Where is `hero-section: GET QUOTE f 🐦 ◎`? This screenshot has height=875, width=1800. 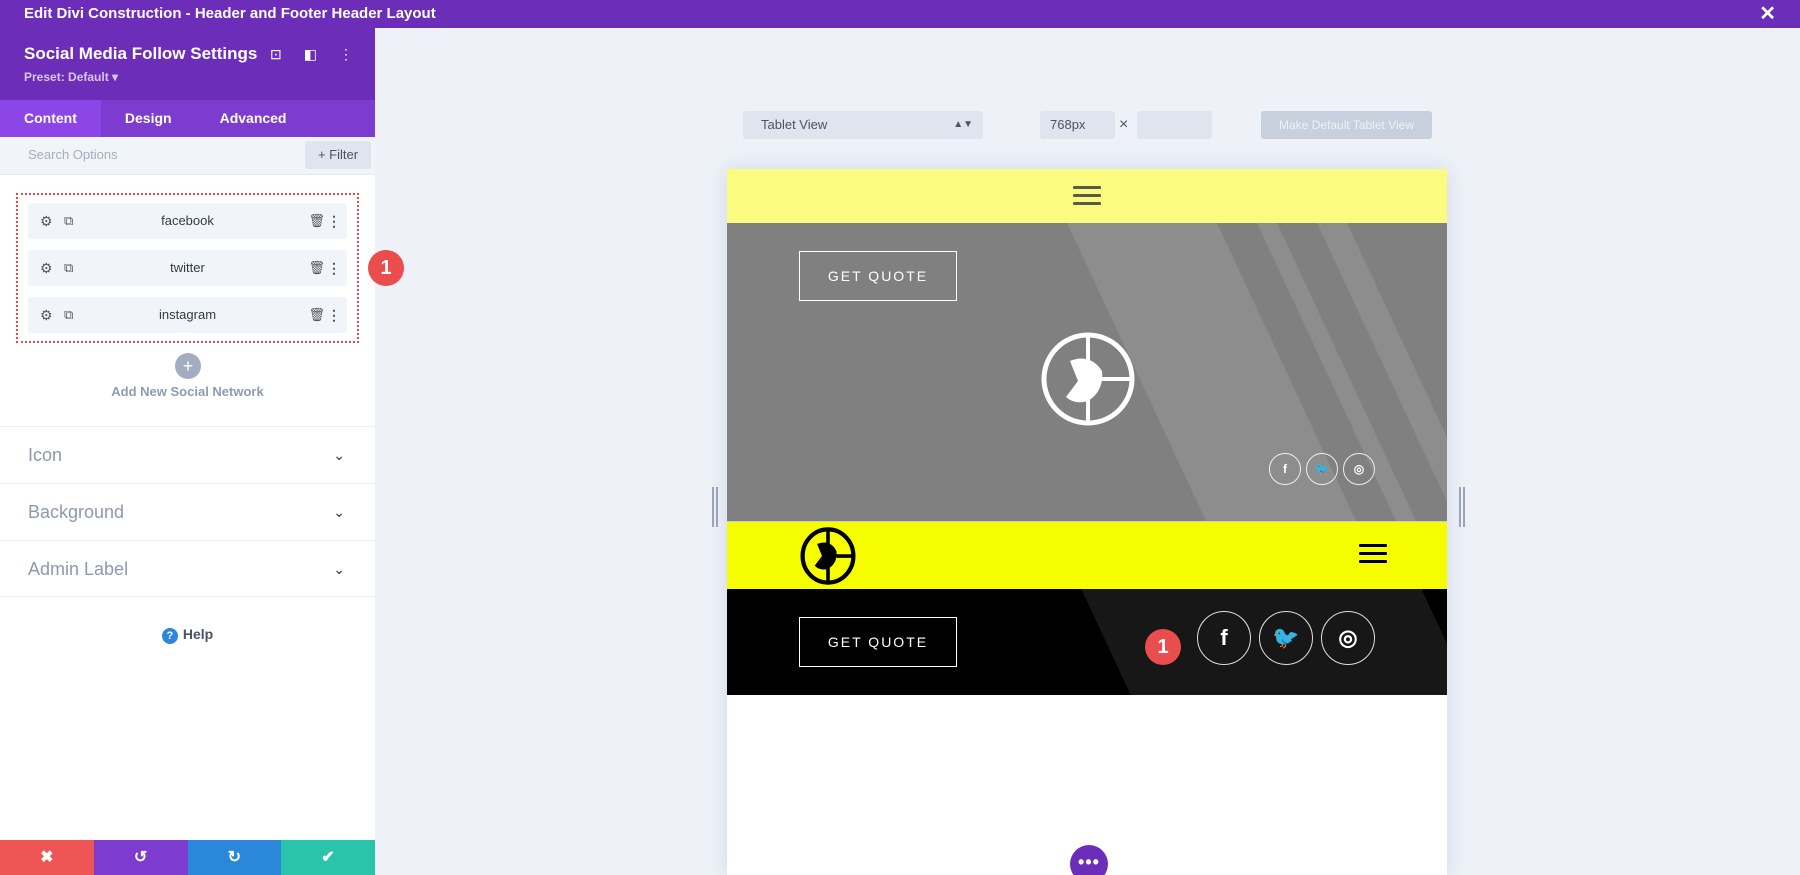 hero-section: GET QUOTE f 🐦 ◎ is located at coordinates (1087, 372).